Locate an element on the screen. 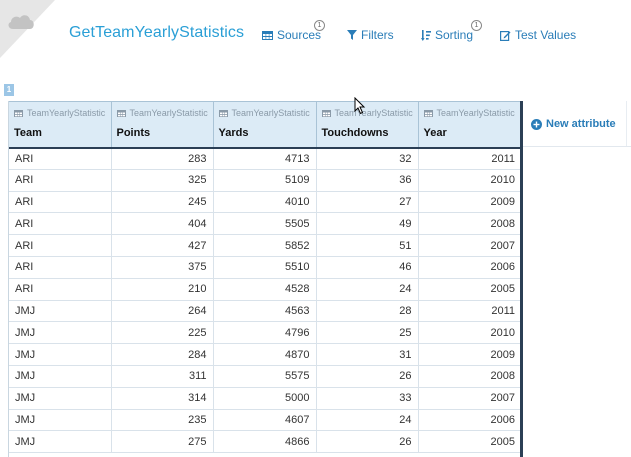 This screenshot has width=631, height=457. cell-yards: 4010 is located at coordinates (265, 202).